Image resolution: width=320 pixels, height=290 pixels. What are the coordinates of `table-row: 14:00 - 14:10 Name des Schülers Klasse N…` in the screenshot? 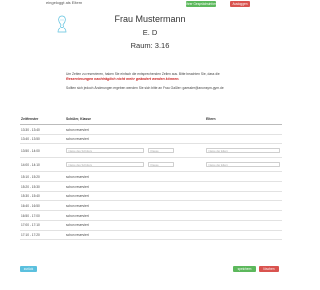 It's located at (151, 165).